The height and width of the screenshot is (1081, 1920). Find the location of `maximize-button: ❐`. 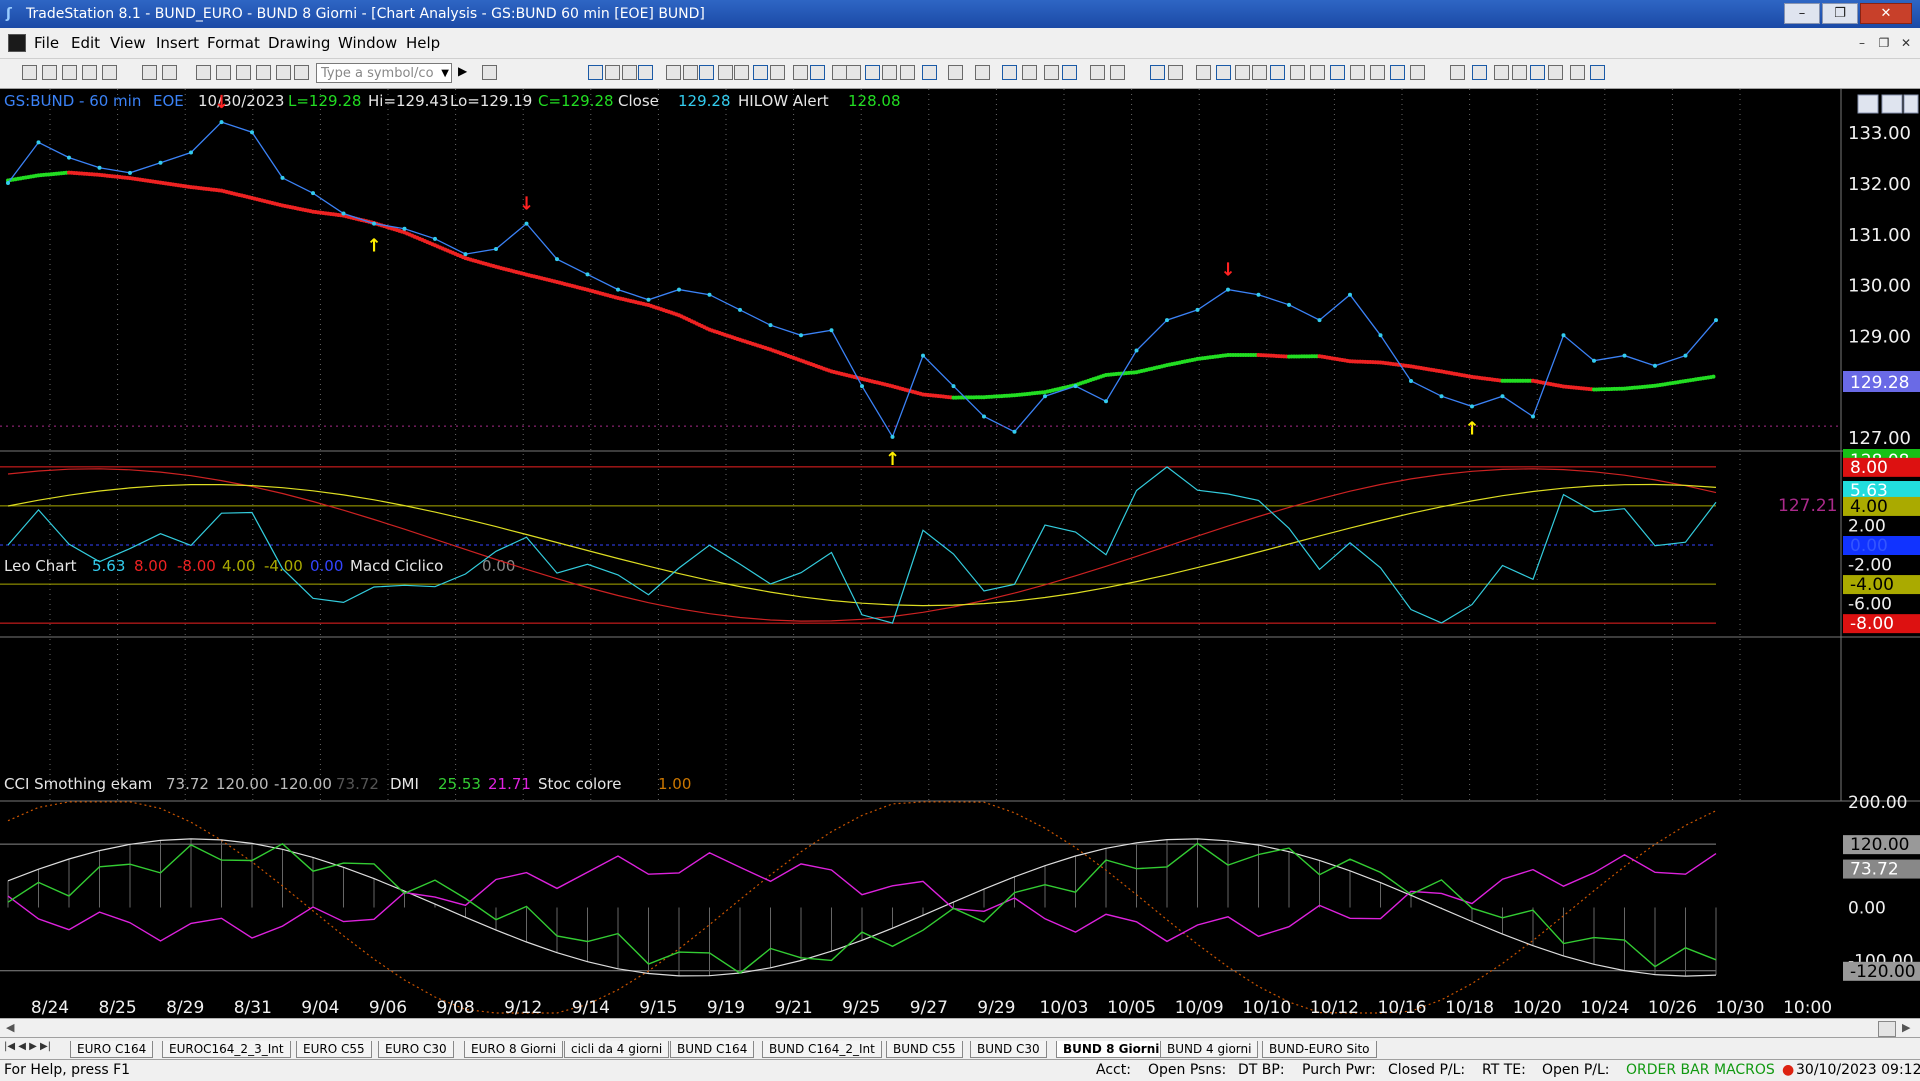

maximize-button: ❐ is located at coordinates (1840, 13).